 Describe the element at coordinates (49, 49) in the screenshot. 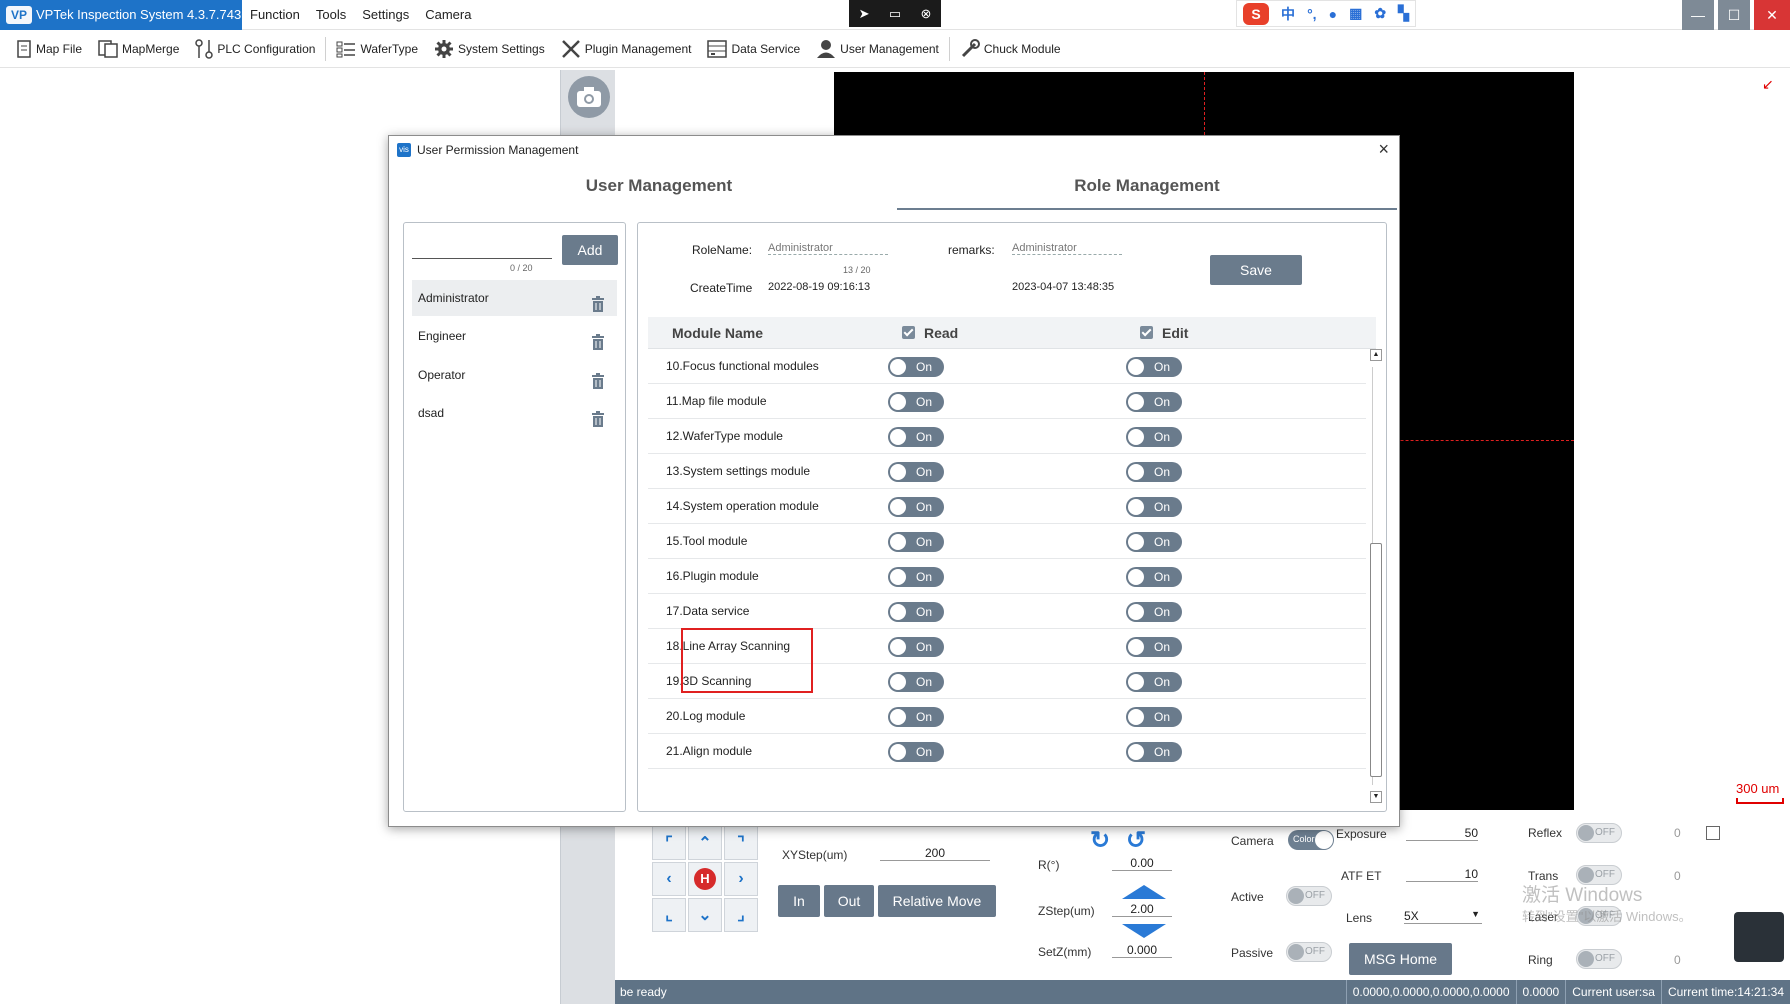

I see `map-file-button: Map File` at that location.